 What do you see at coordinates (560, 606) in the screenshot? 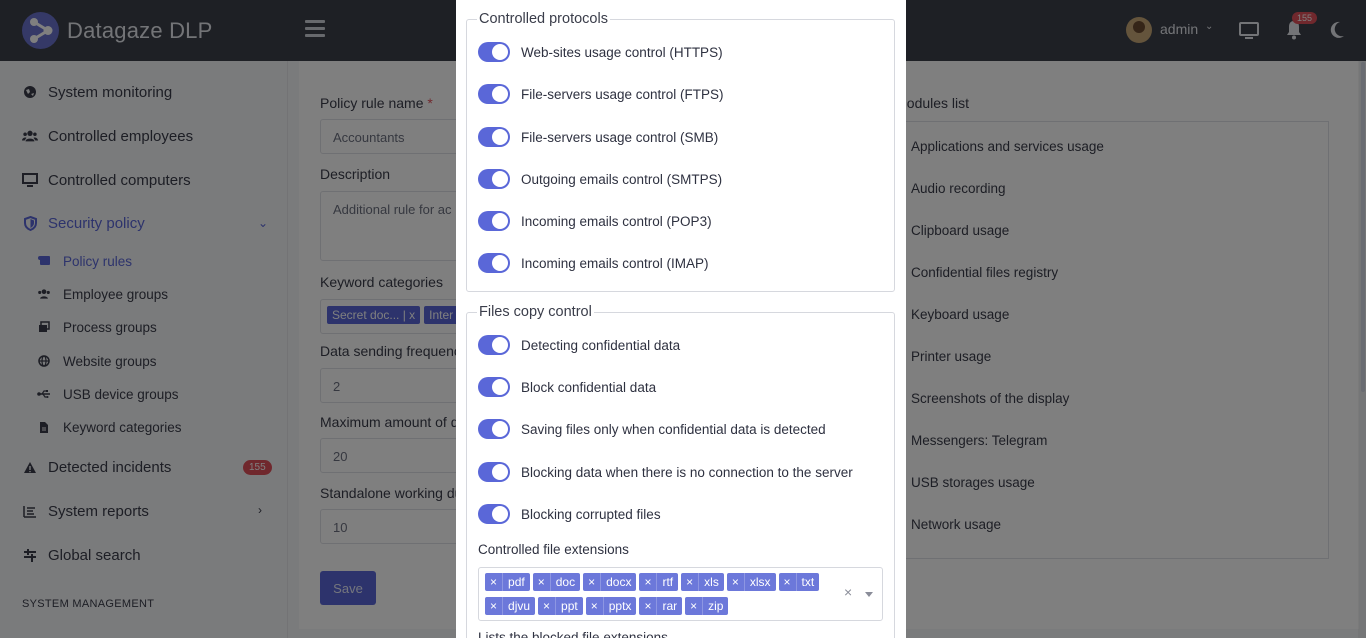
I see `extension-tag: × ppt` at bounding box center [560, 606].